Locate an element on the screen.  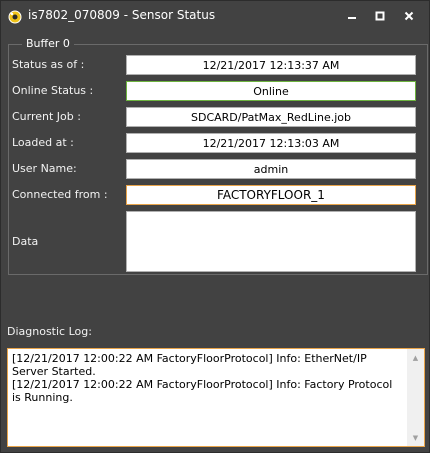
status-as-of-label: Status as of : is located at coordinates (48, 64).